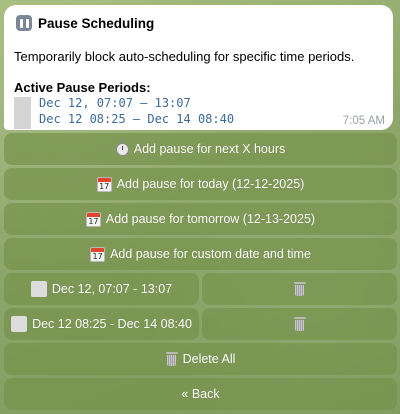 The height and width of the screenshot is (414, 400). What do you see at coordinates (96, 23) in the screenshot?
I see `message-title: Pause Scheduling` at bounding box center [96, 23].